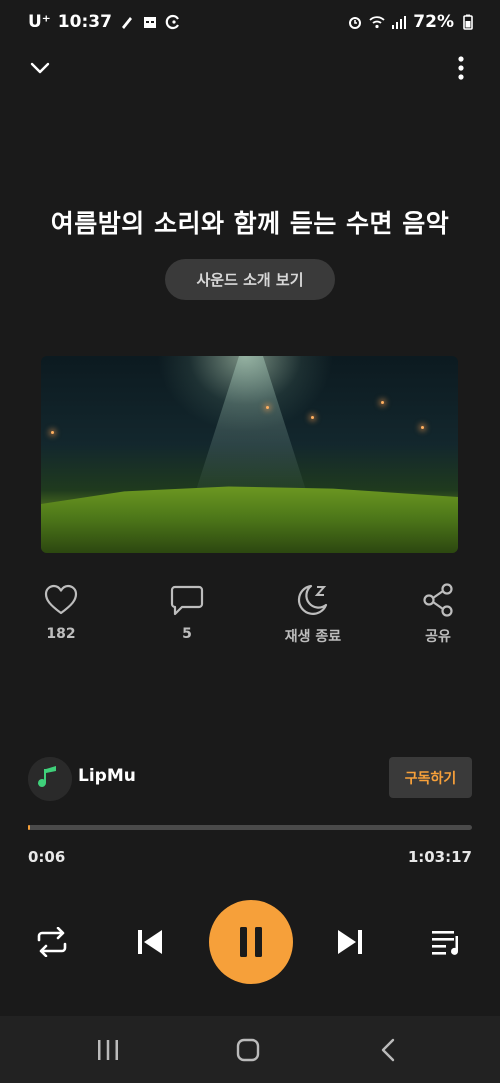  I want to click on signal-icon, so click(399, 22).